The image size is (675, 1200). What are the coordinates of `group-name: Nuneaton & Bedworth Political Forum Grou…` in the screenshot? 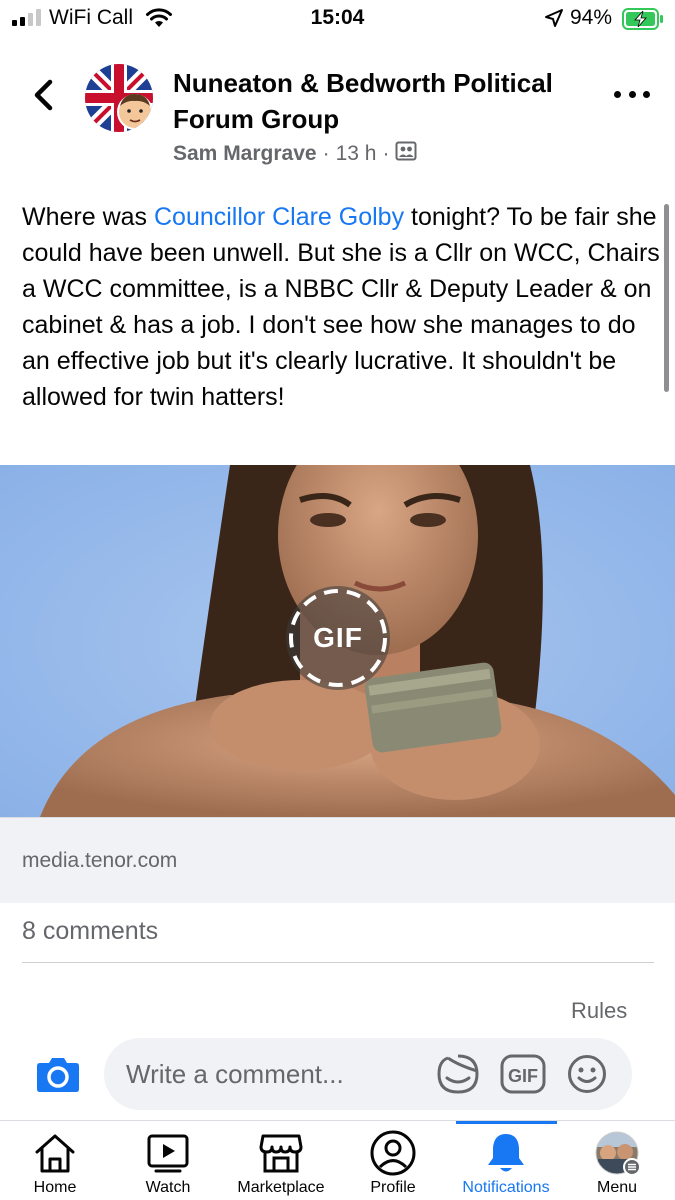 It's located at (378, 101).